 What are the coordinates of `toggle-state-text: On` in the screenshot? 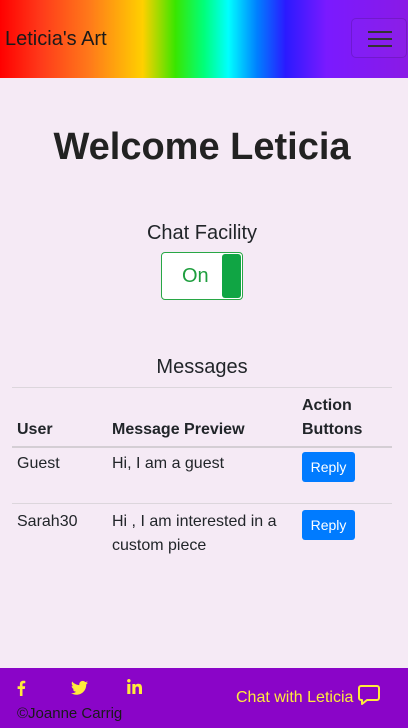 It's located at (195, 276).